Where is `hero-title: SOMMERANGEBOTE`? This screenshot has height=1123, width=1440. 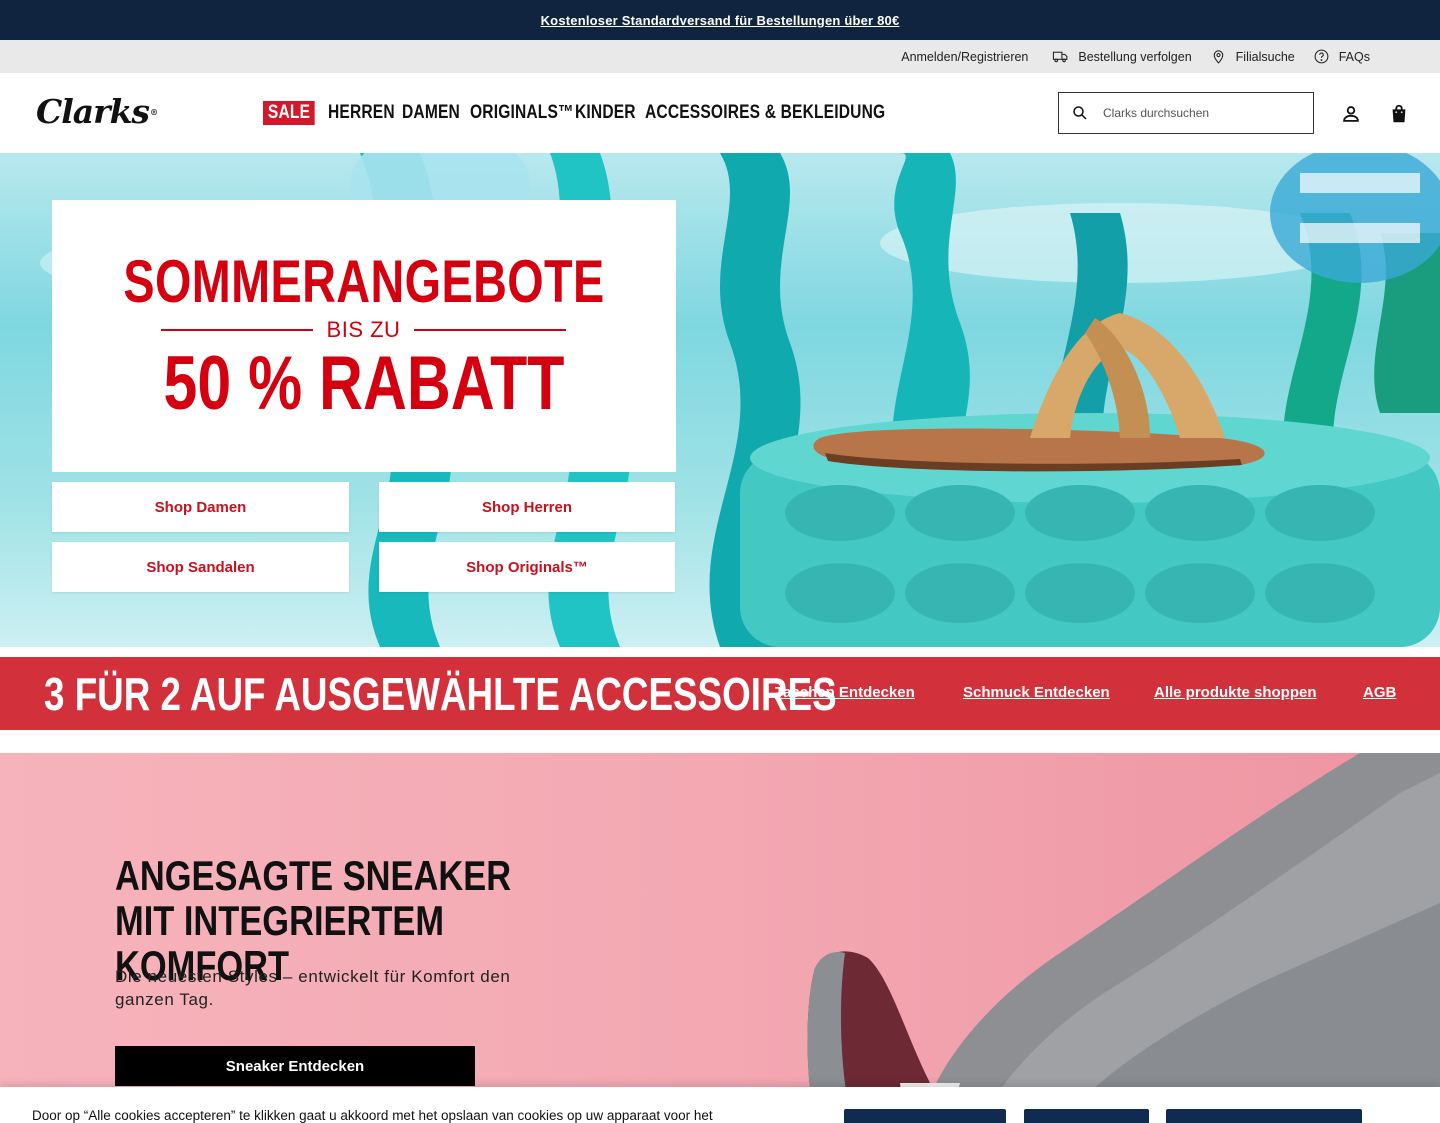 hero-title: SOMMERANGEBOTE is located at coordinates (364, 281).